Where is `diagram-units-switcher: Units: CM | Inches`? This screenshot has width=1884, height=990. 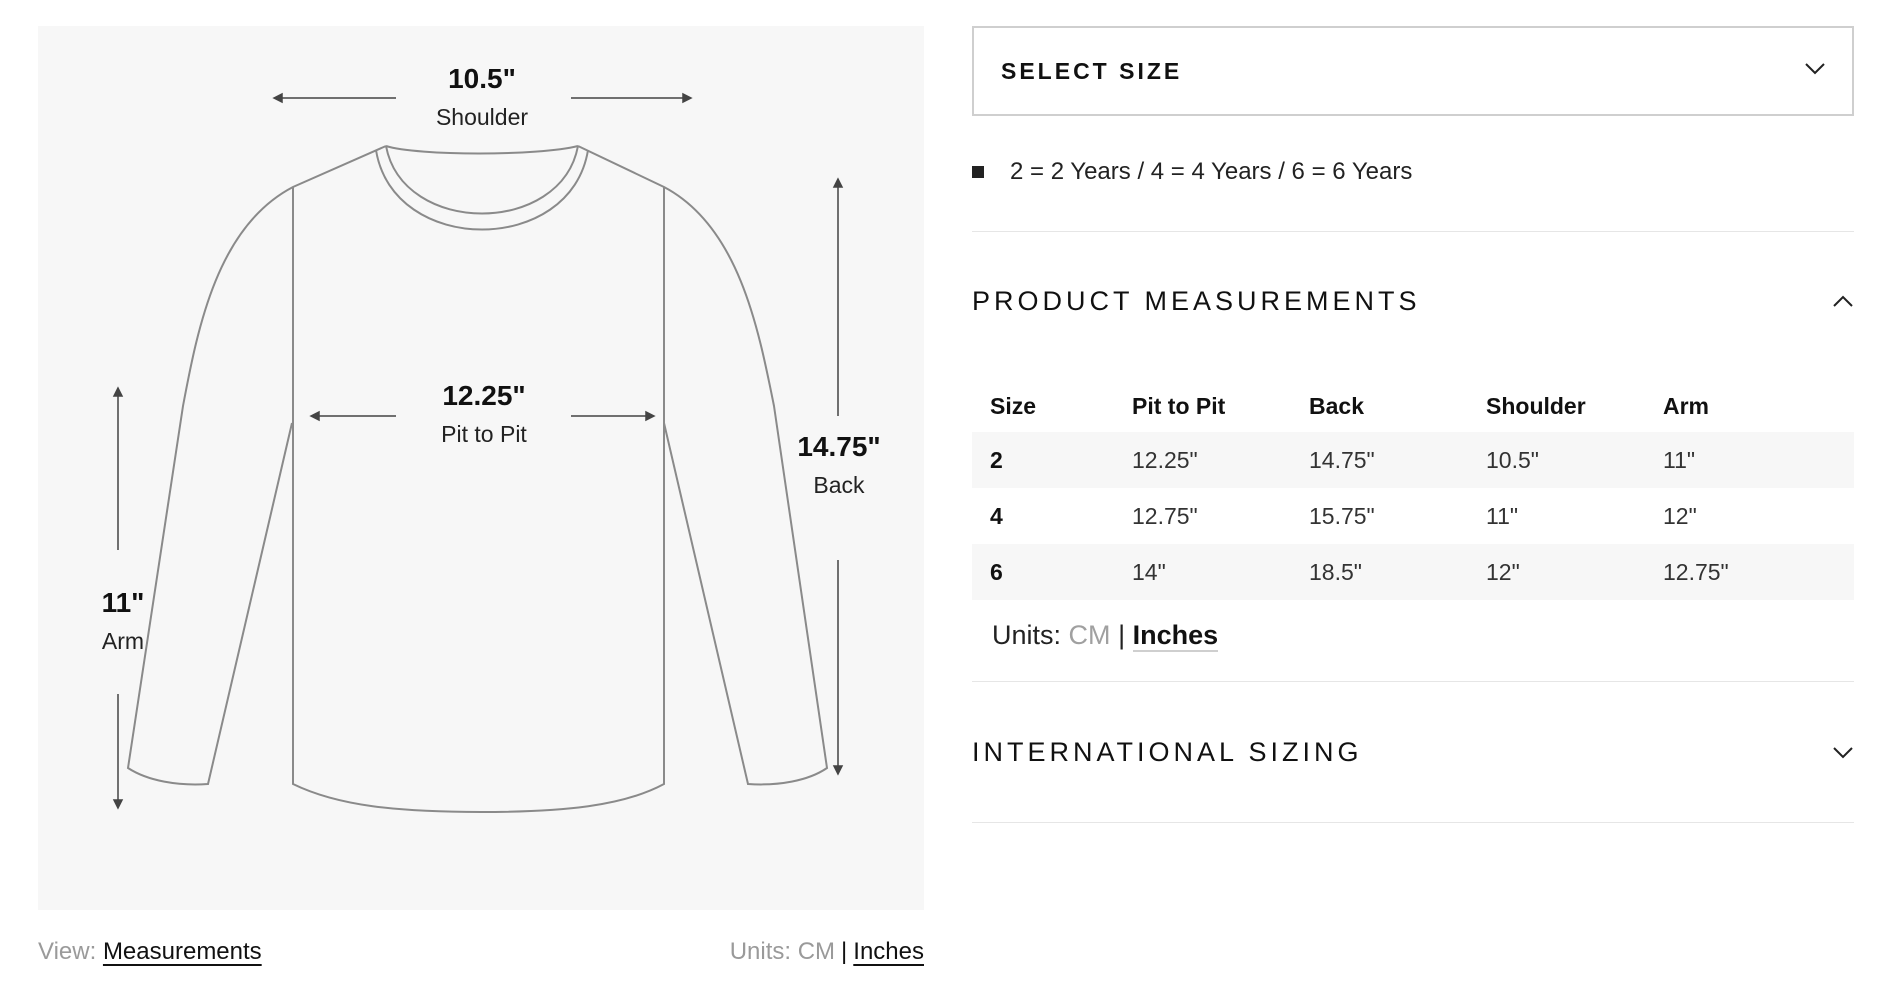
diagram-units-switcher: Units: CM | Inches is located at coordinates (827, 952).